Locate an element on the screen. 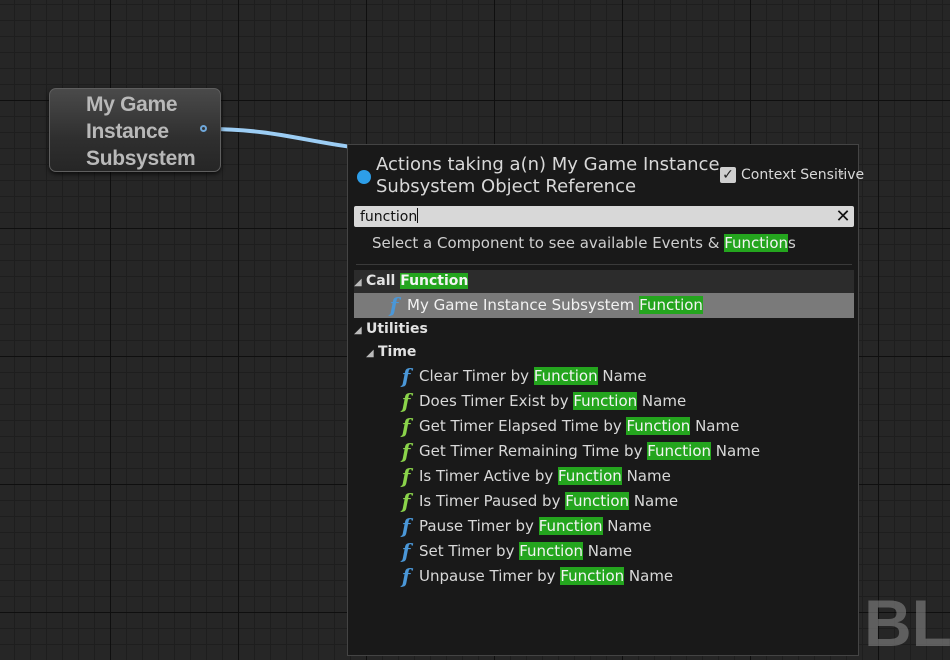  context-sensitive-label: Context Sensitive is located at coordinates (803, 175).